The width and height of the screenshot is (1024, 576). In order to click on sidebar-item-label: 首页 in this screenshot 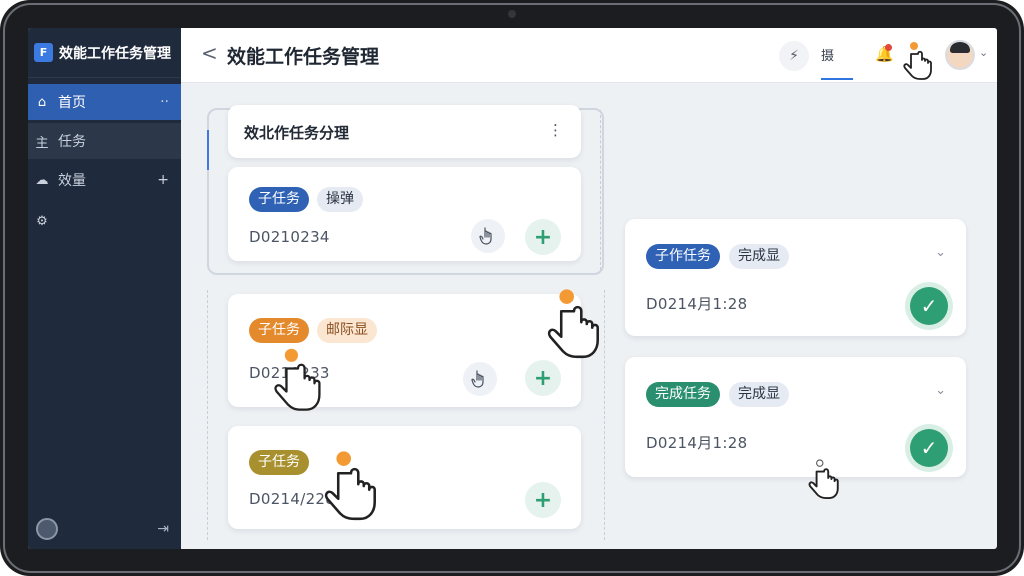, I will do `click(72, 103)`.